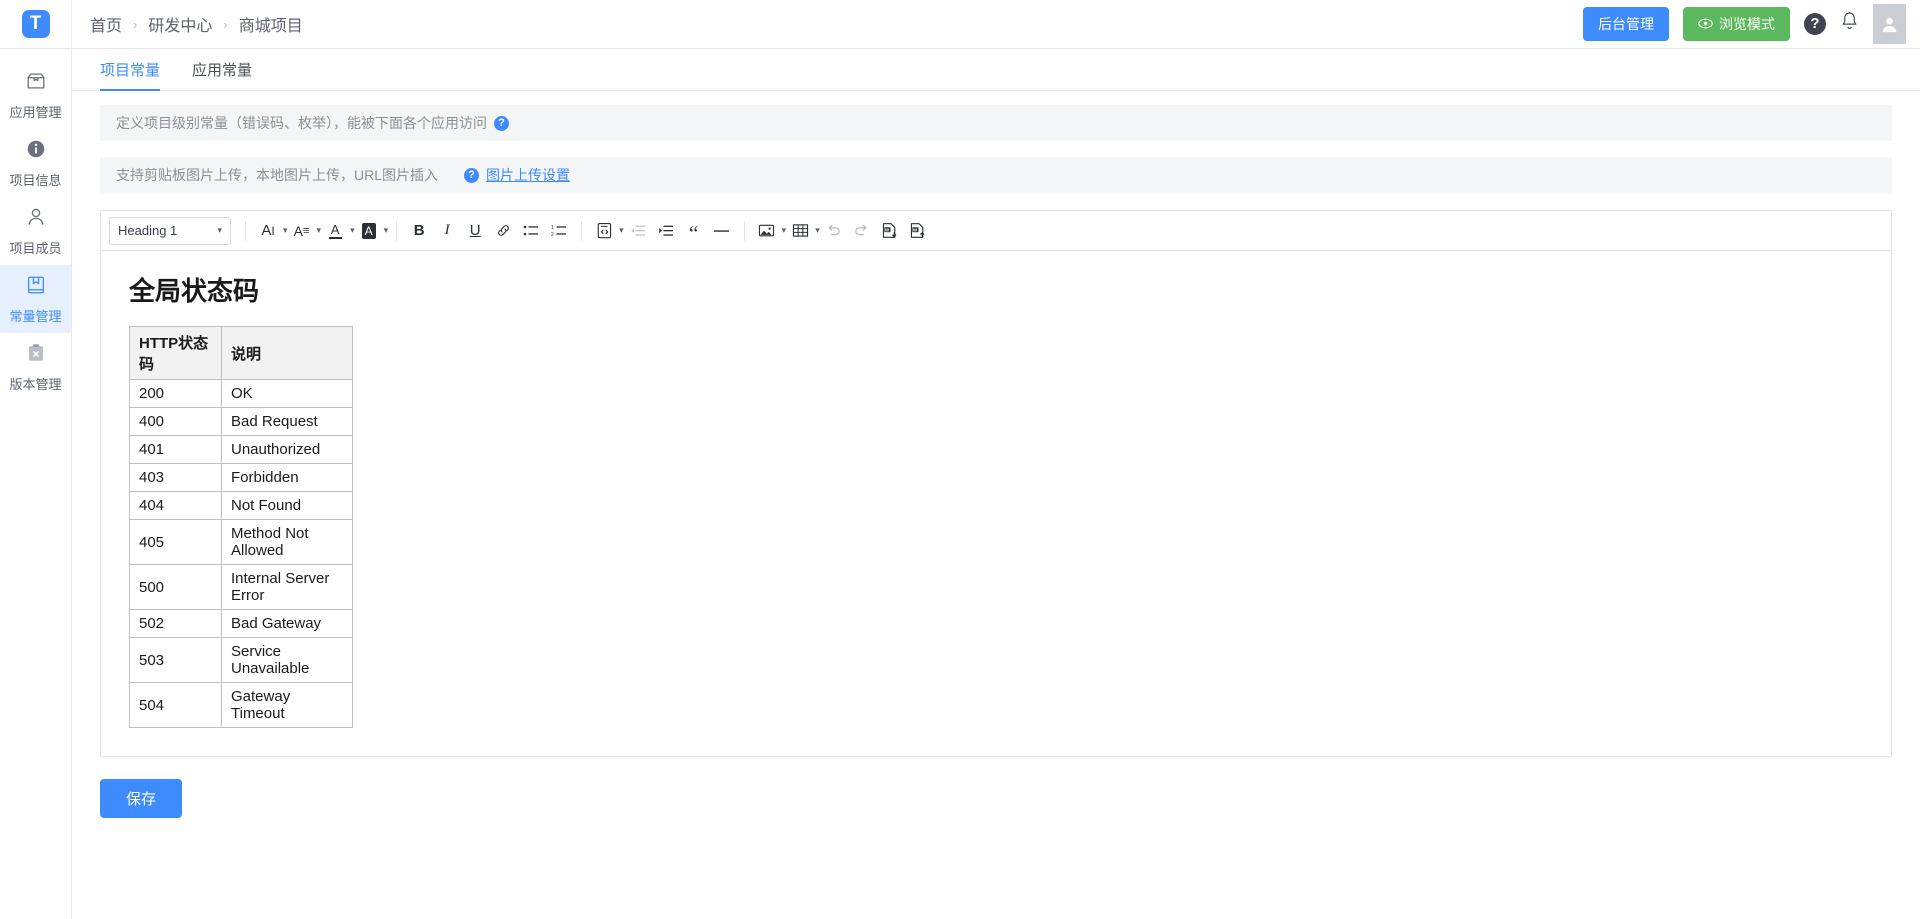 This screenshot has height=919, width=1920. Describe the element at coordinates (36, 83) in the screenshot. I see `box-icon` at that location.